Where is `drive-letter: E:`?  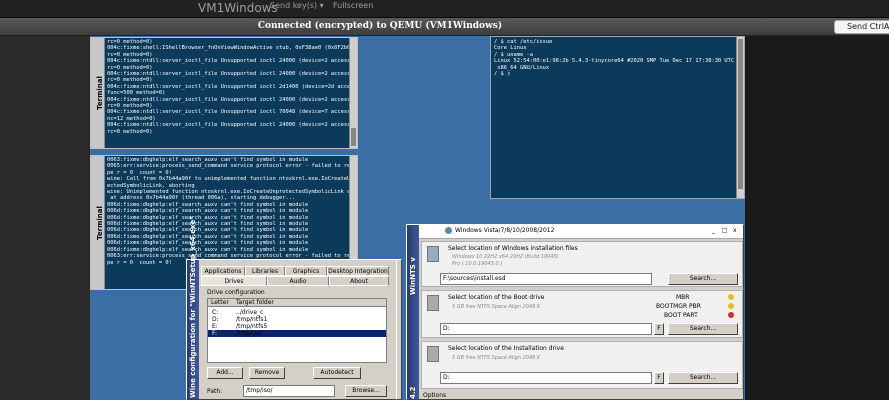 drive-letter: E: is located at coordinates (215, 326).